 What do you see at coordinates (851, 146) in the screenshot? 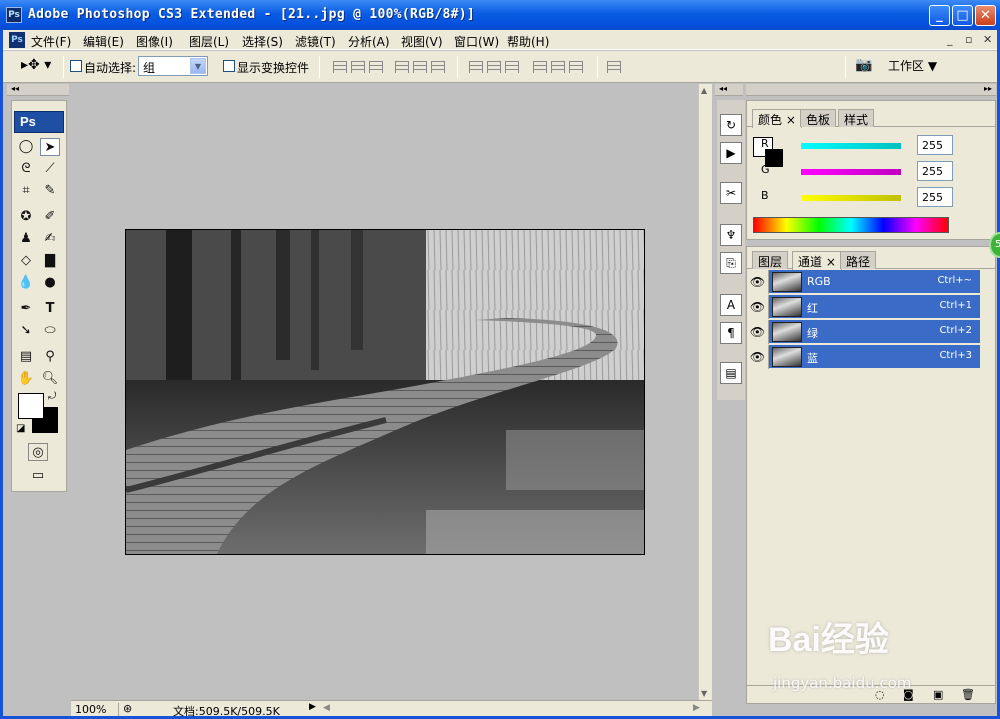
I see `r-slider-track` at bounding box center [851, 146].